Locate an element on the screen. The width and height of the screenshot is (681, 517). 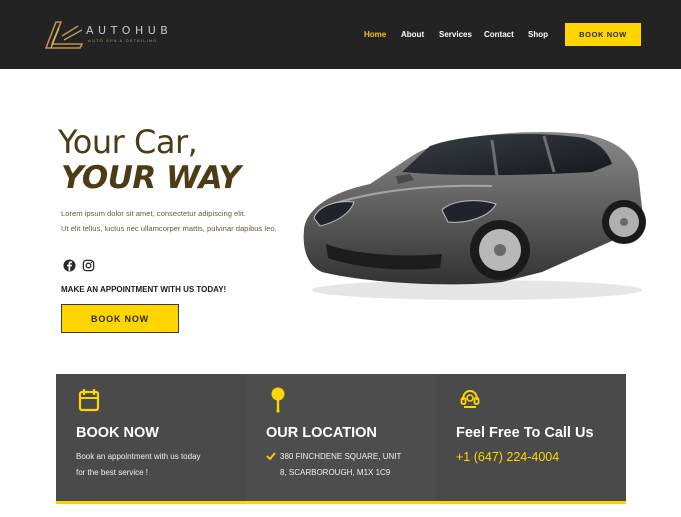
info-location-line1: 380 FINCHDENE SQUARE, UNIT is located at coordinates (341, 456).